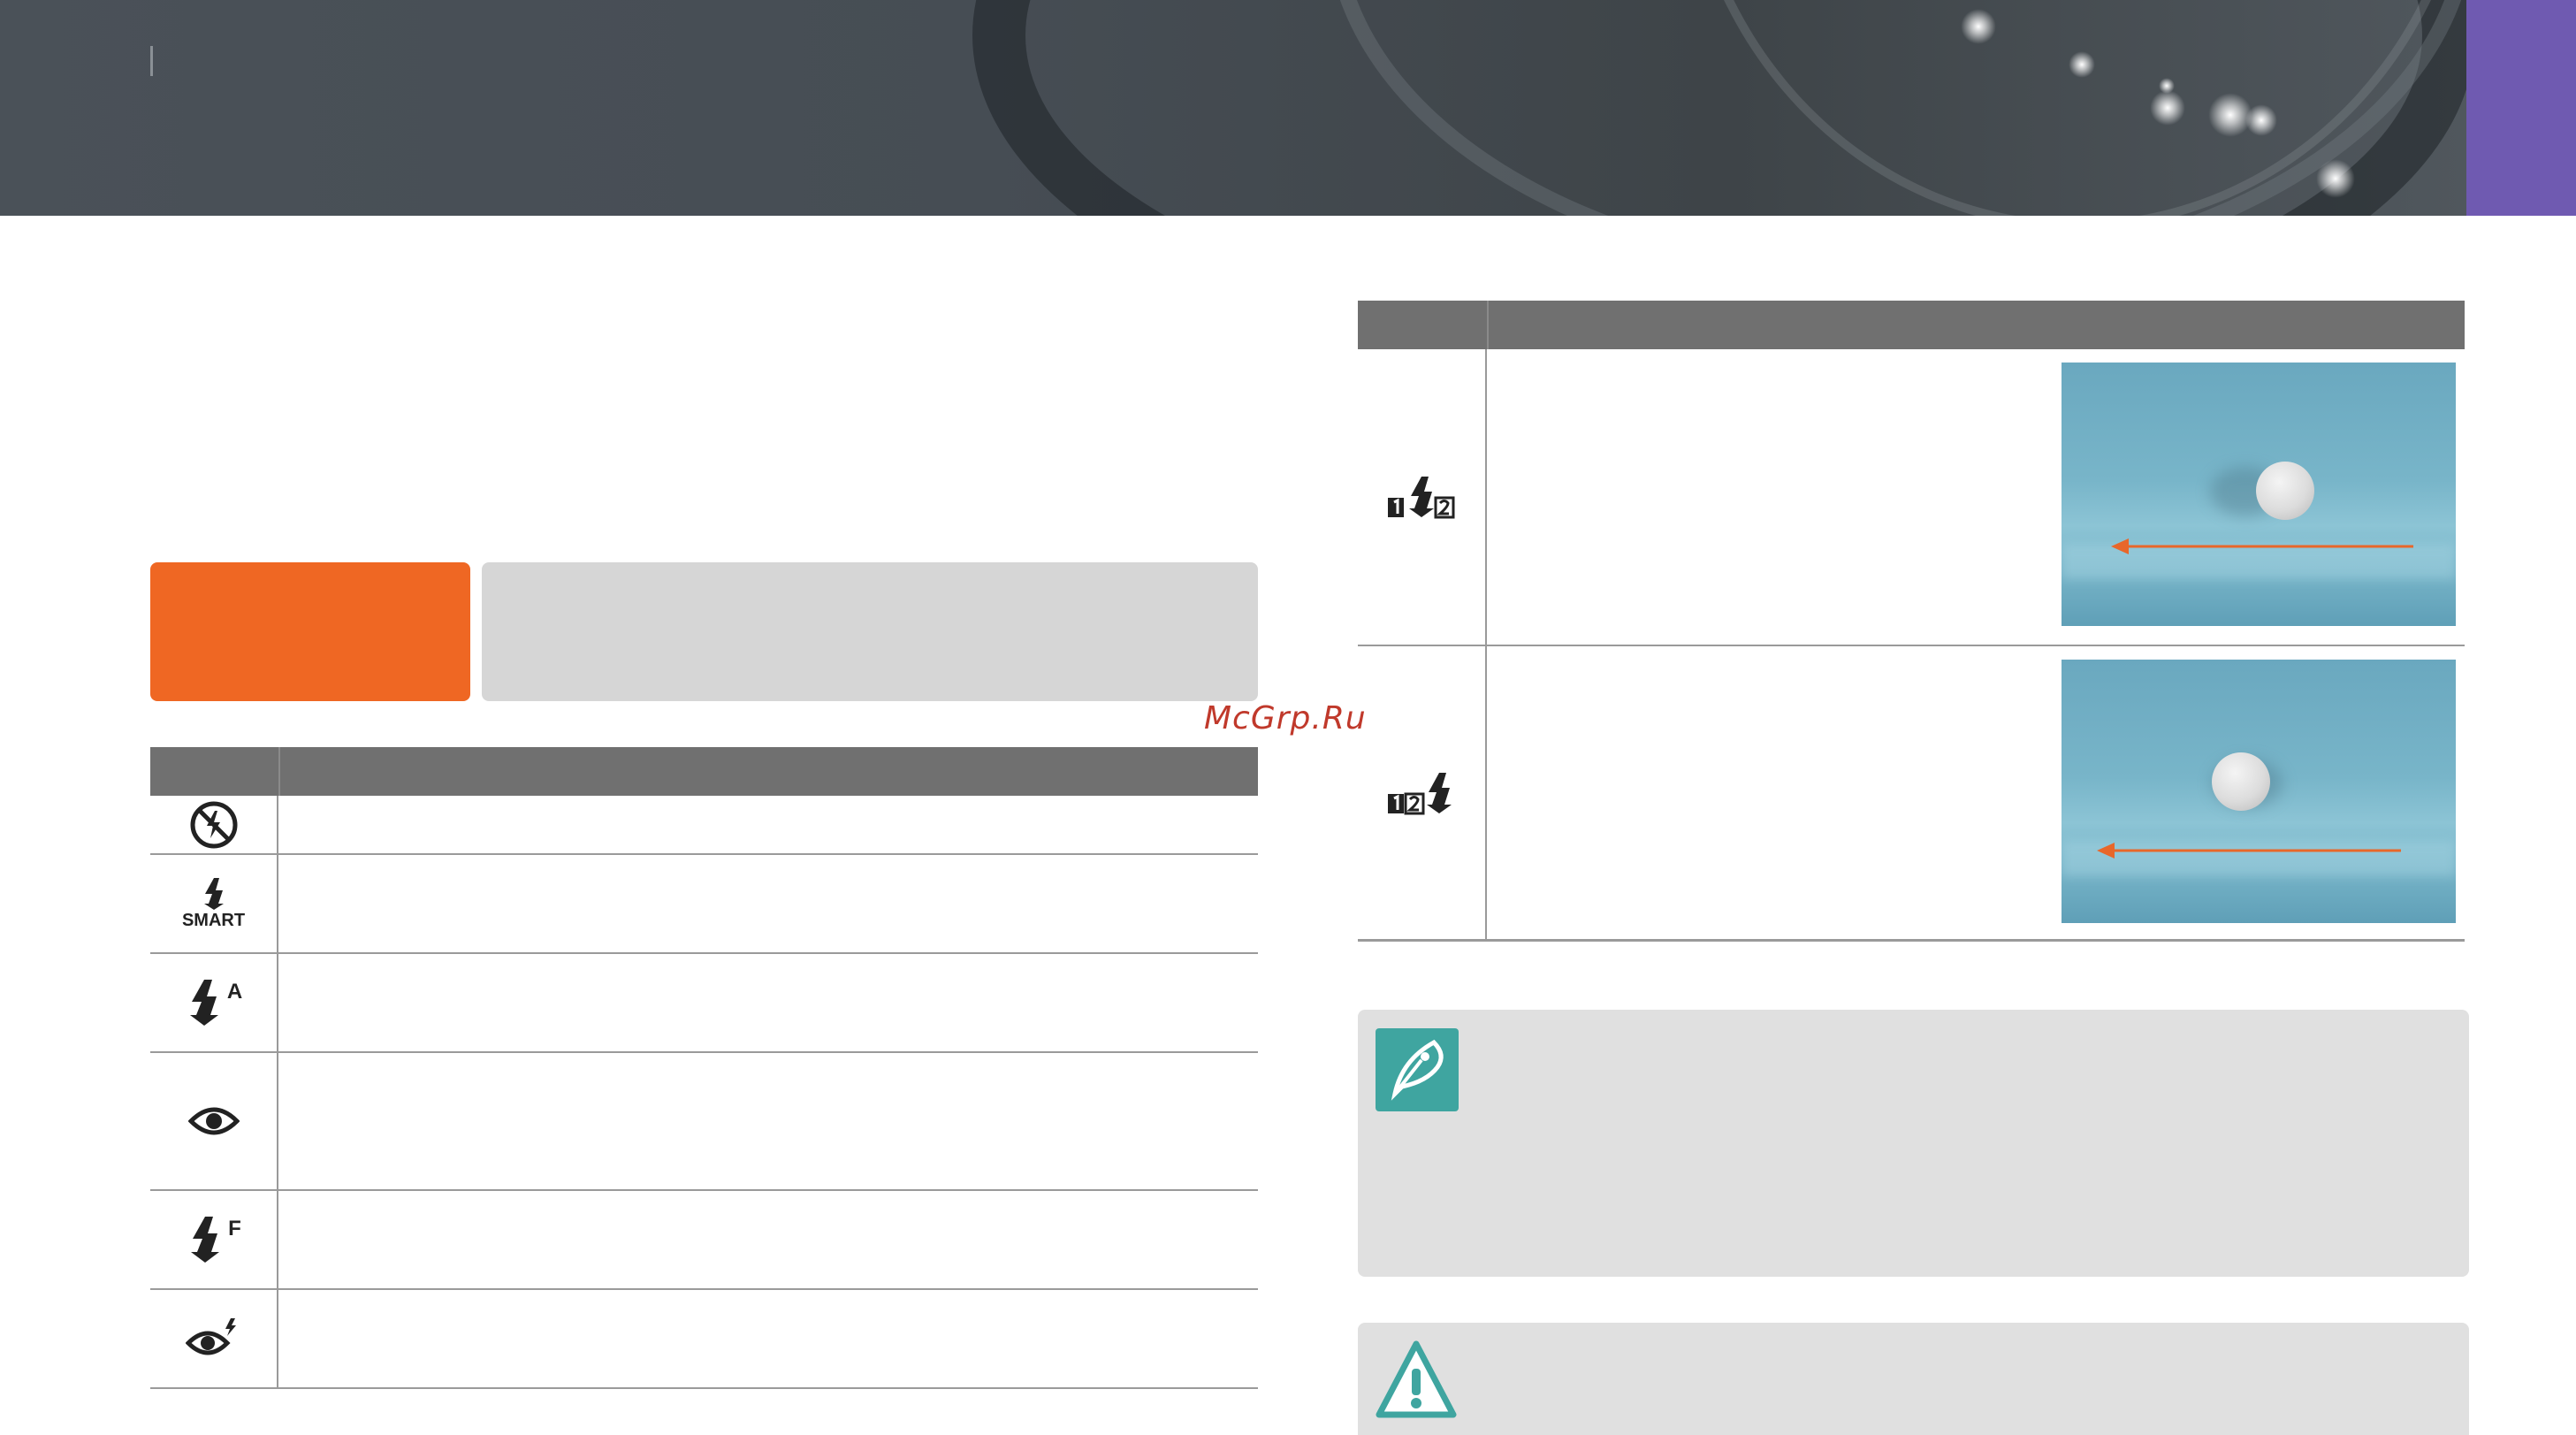 The height and width of the screenshot is (1435, 2576). I want to click on table-row: A, so click(704, 1003).